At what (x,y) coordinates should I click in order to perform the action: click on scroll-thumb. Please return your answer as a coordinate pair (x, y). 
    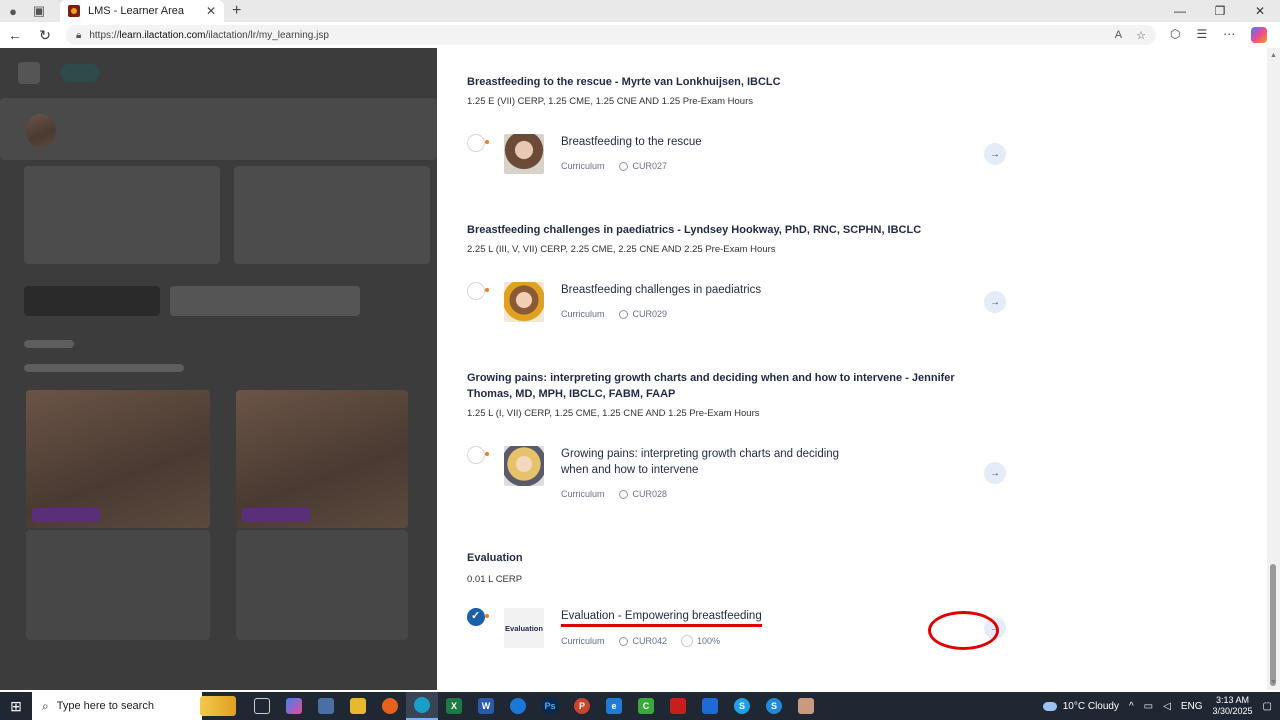
    Looking at the image, I should click on (1273, 625).